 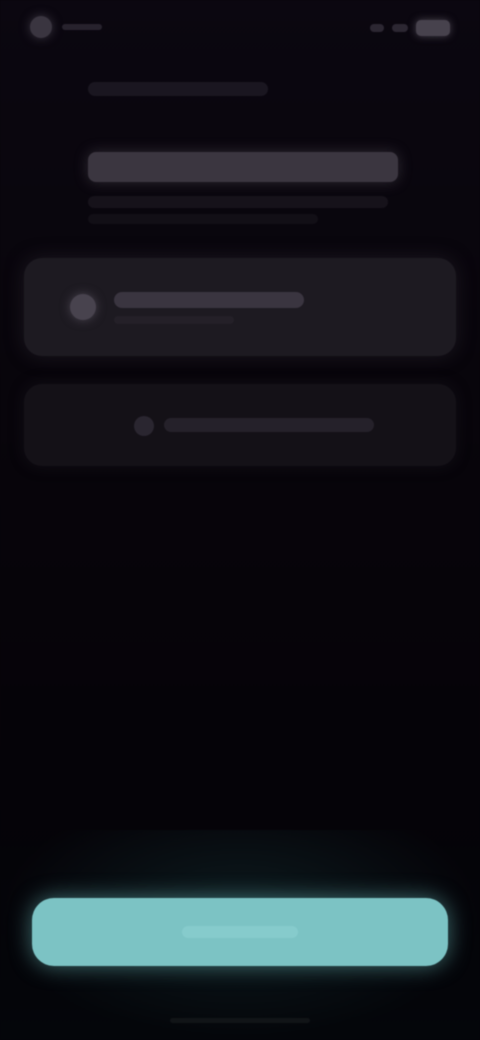 I want to click on option-sublabel, so click(x=174, y=320).